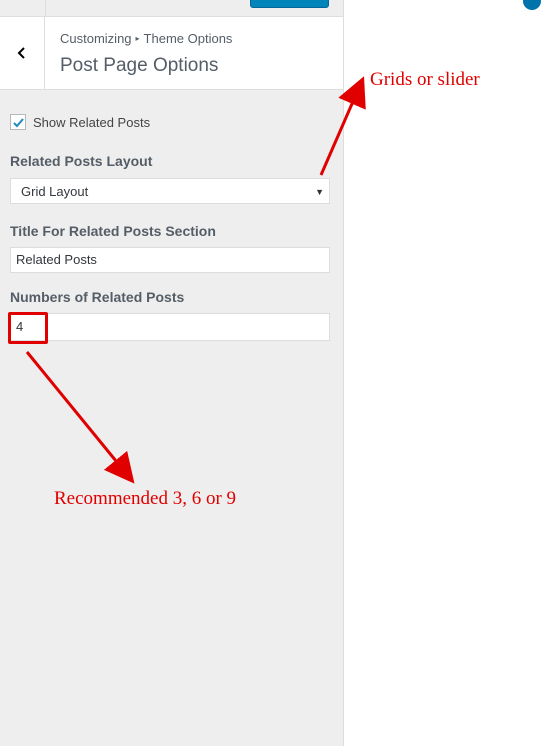  Describe the element at coordinates (342, 126) in the screenshot. I see `layout-arrow` at that location.